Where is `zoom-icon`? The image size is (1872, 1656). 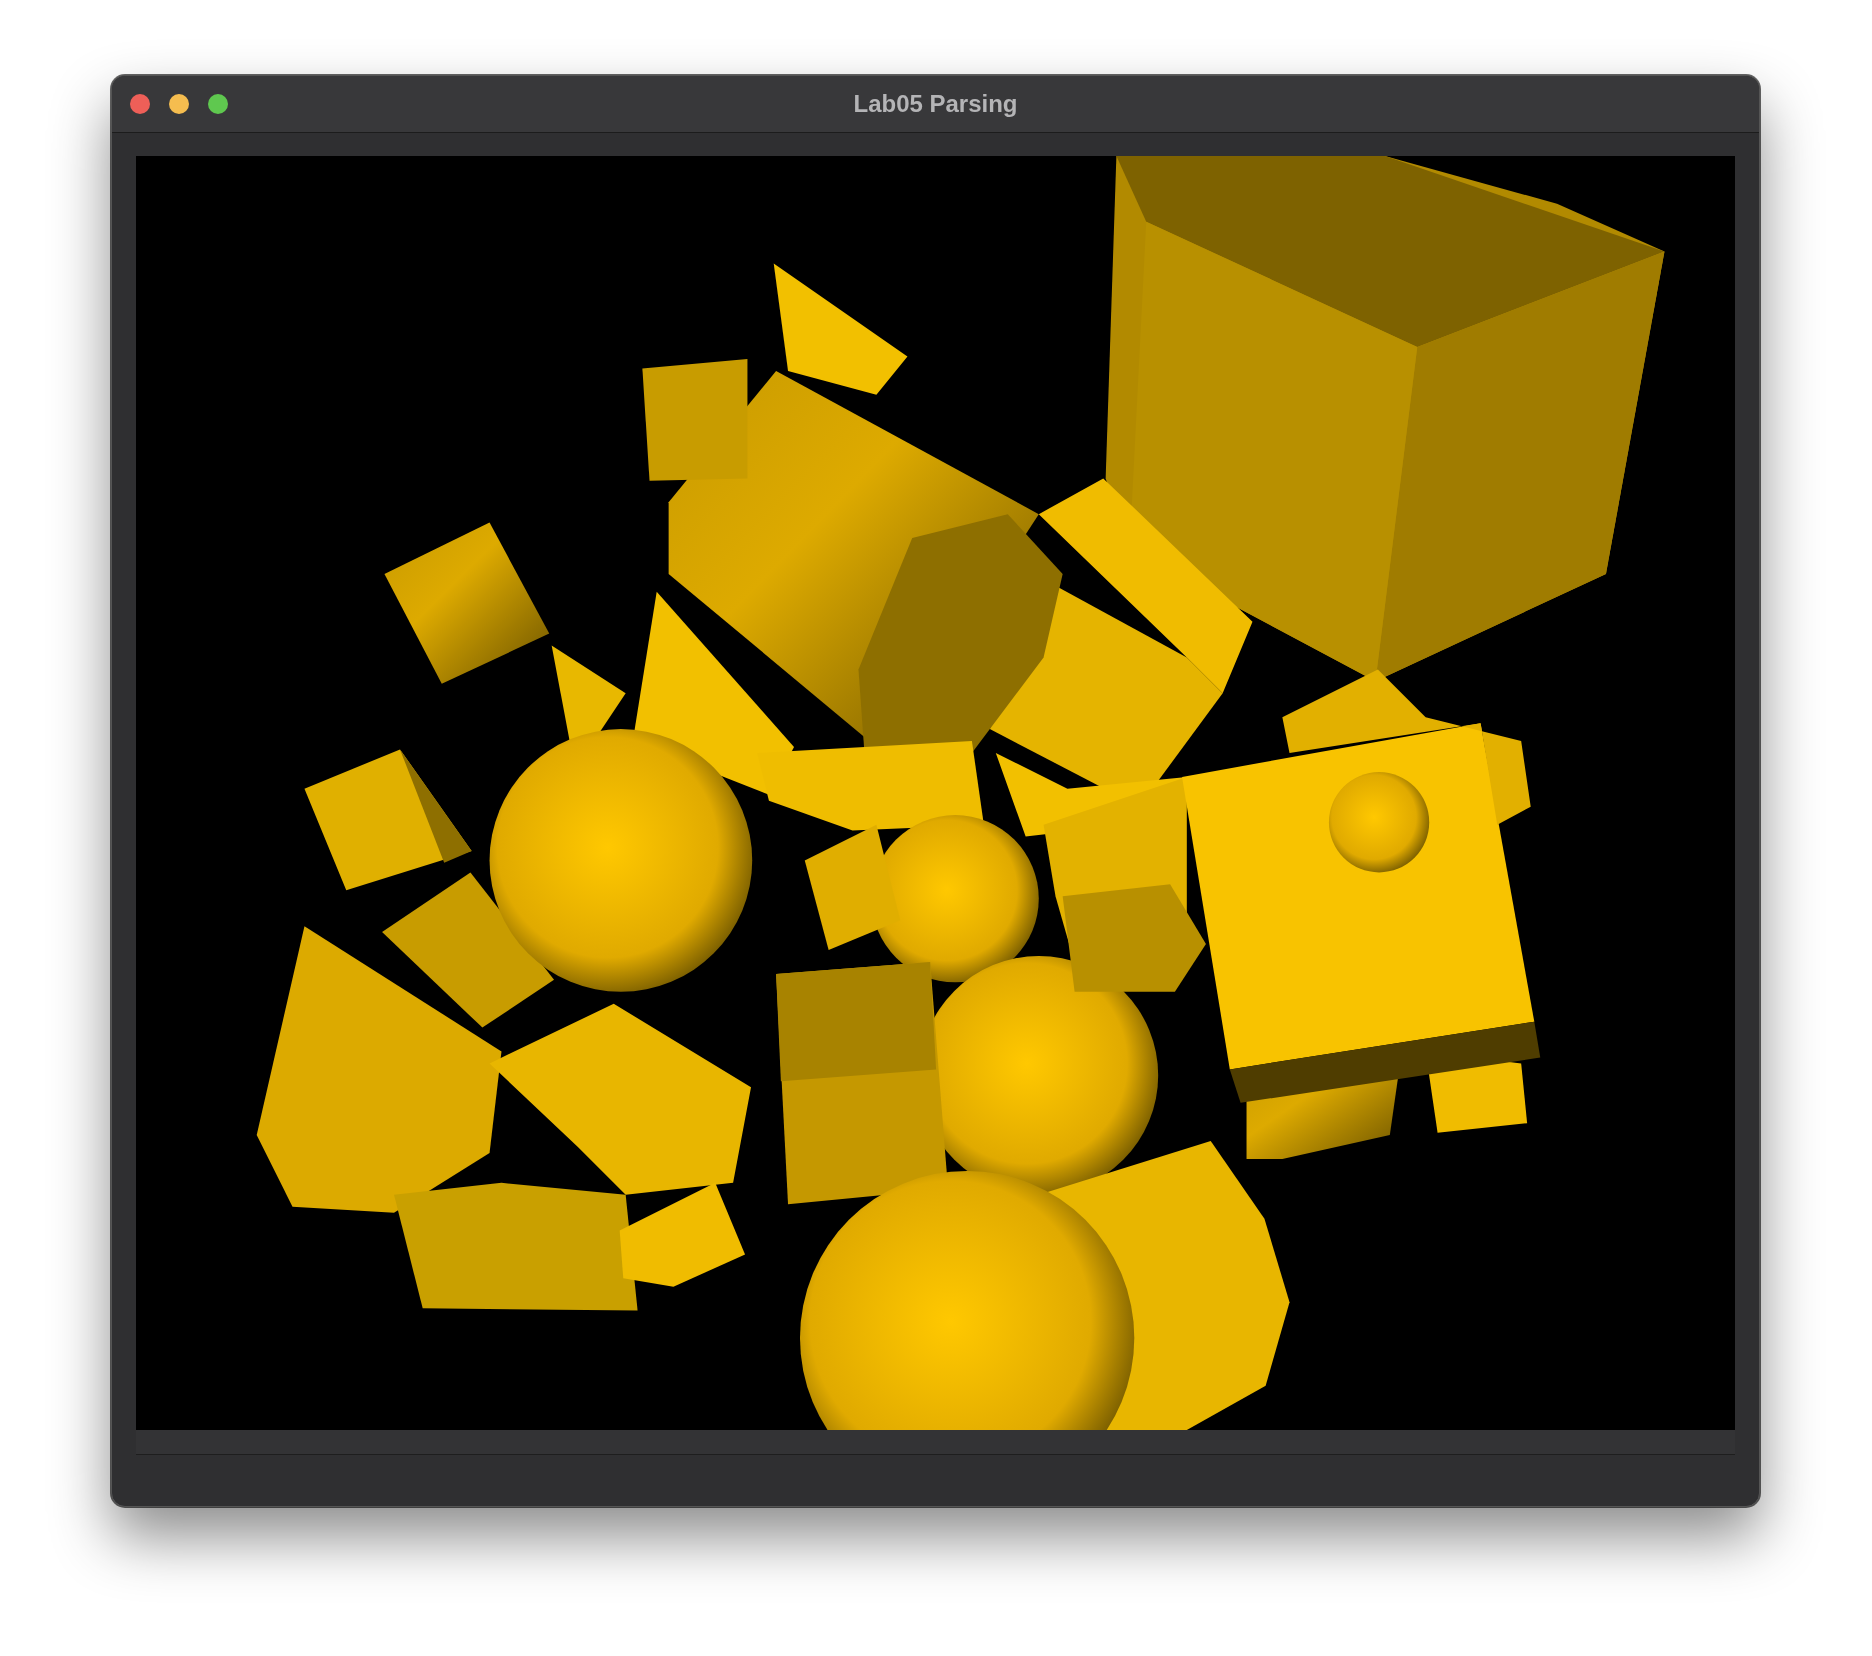
zoom-icon is located at coordinates (218, 104).